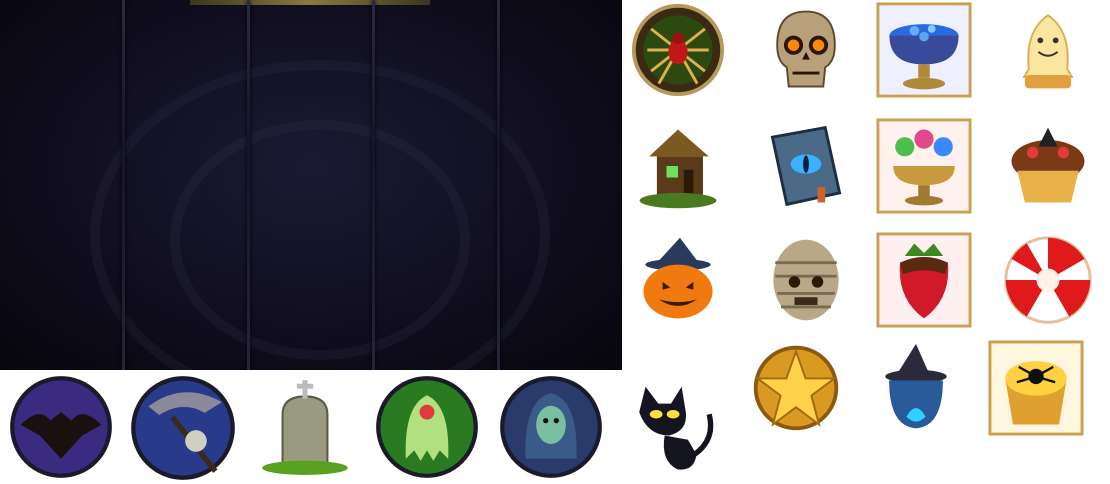 The height and width of the screenshot is (484, 1110). I want to click on ghost-cake-icon, so click(1048, 50).